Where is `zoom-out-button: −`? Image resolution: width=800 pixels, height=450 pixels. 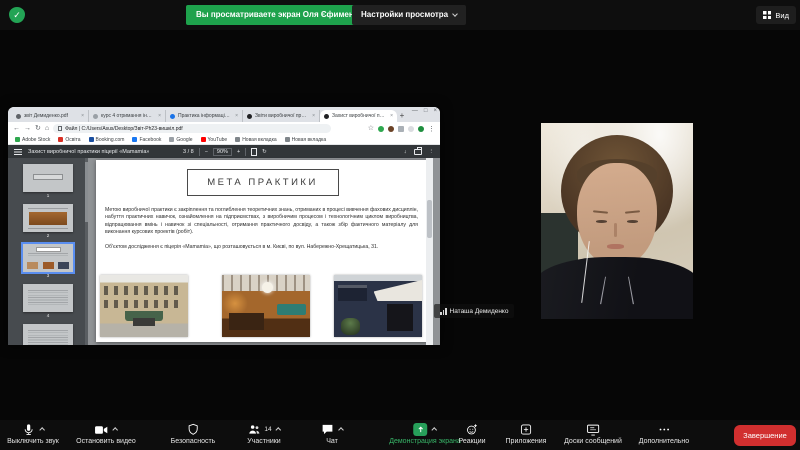 zoom-out-button: − is located at coordinates (206, 152).